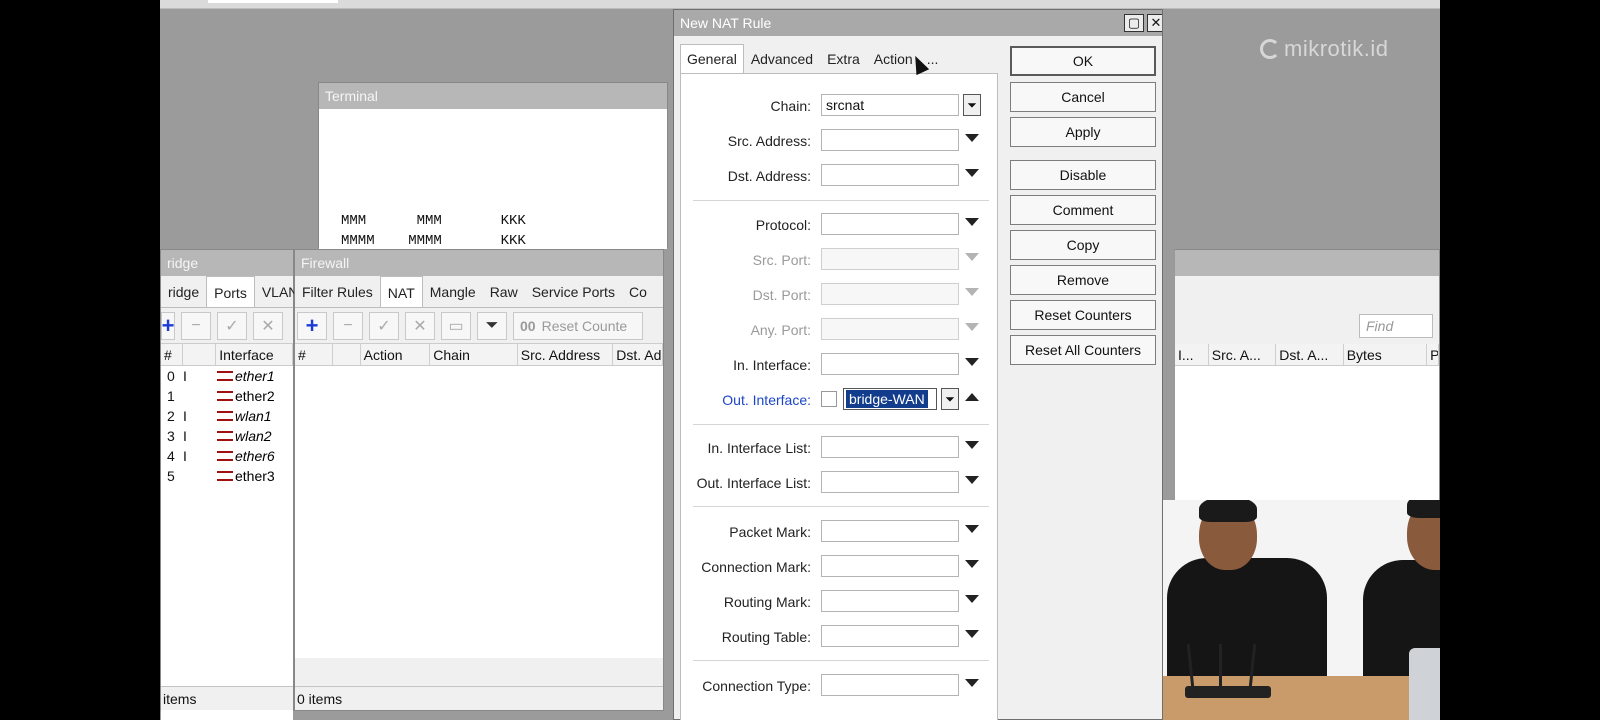  I want to click on table-row: 1 ether2, so click(227, 396).